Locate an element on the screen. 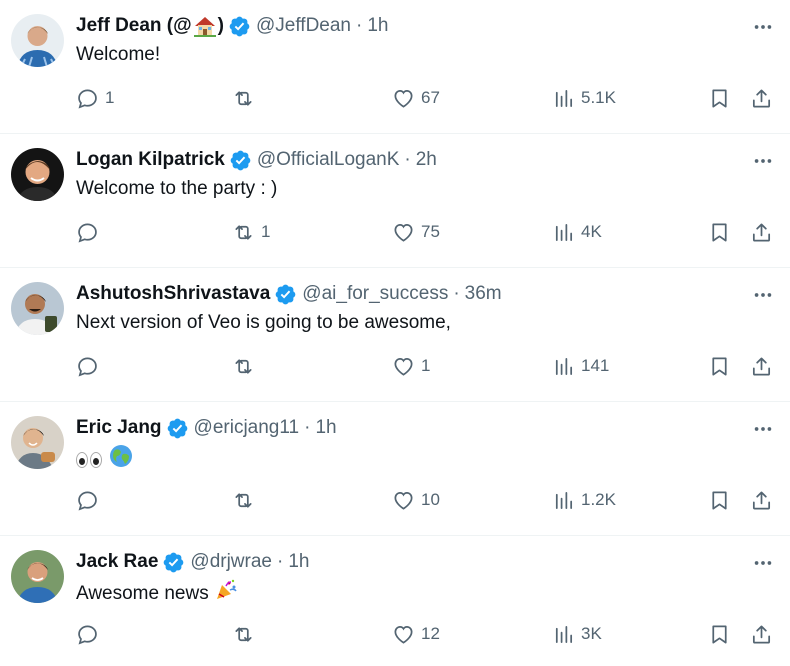  verified-badge-icon is located at coordinates (285, 294).